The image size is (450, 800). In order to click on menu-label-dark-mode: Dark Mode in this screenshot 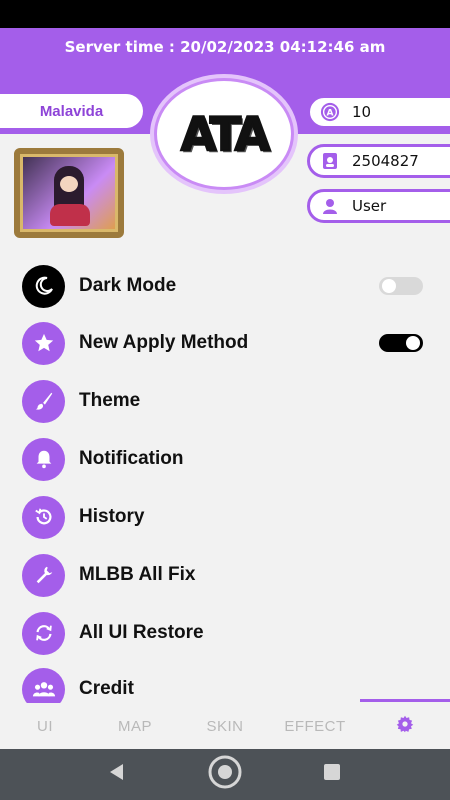, I will do `click(128, 285)`.